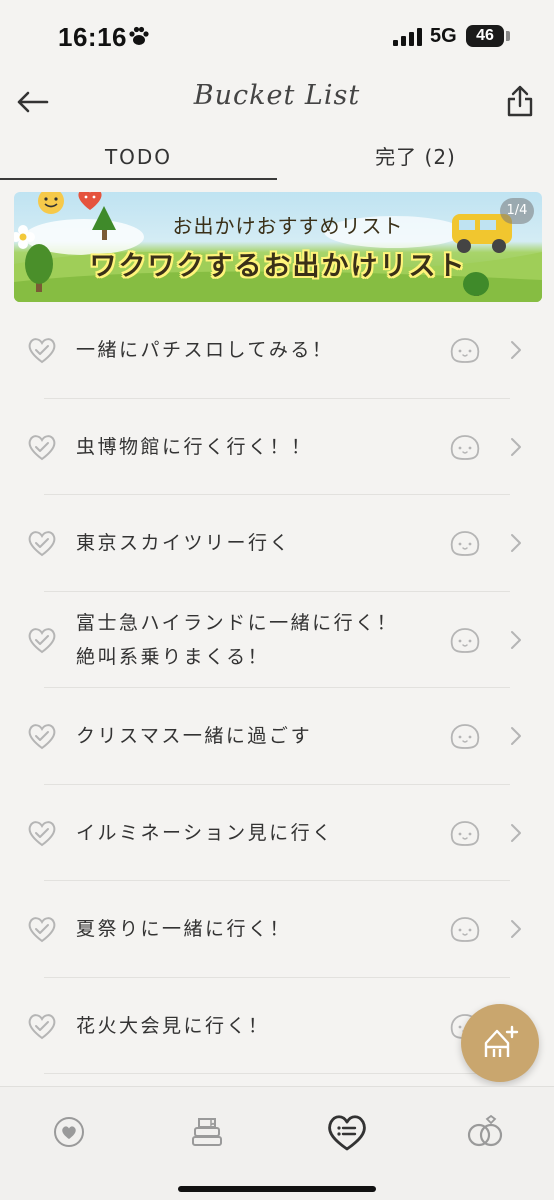 Image resolution: width=554 pixels, height=1200 pixels. I want to click on add-item-icon, so click(501, 1041).